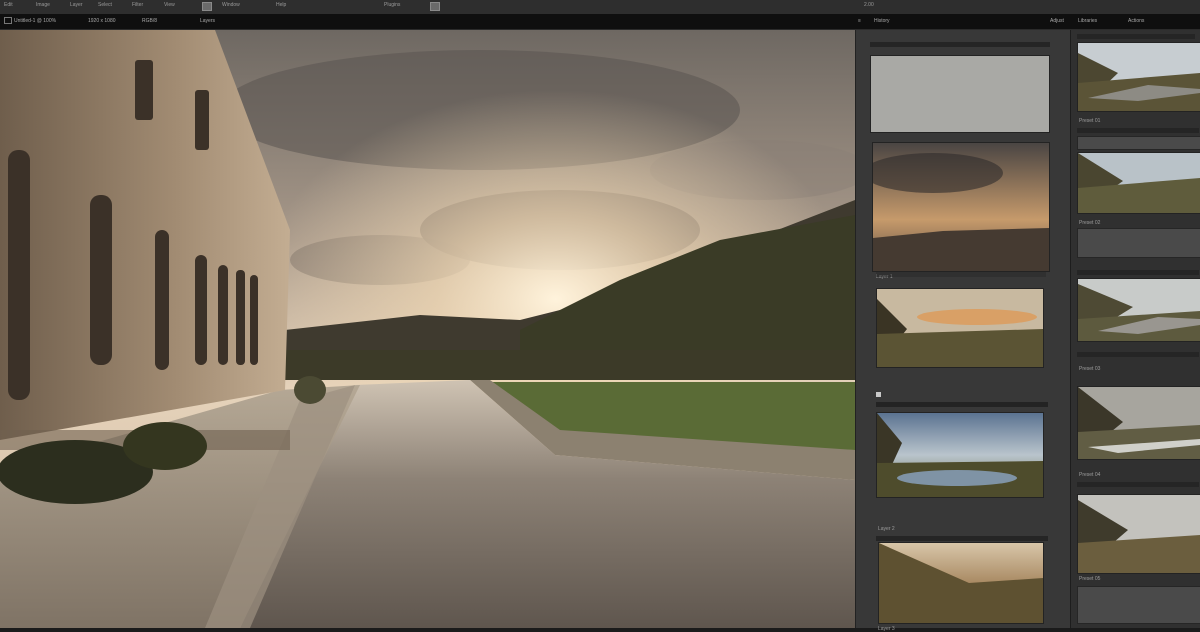 This screenshot has width=1200, height=632. Describe the element at coordinates (960, 44) in the screenshot. I see `panel-header-bar` at that location.